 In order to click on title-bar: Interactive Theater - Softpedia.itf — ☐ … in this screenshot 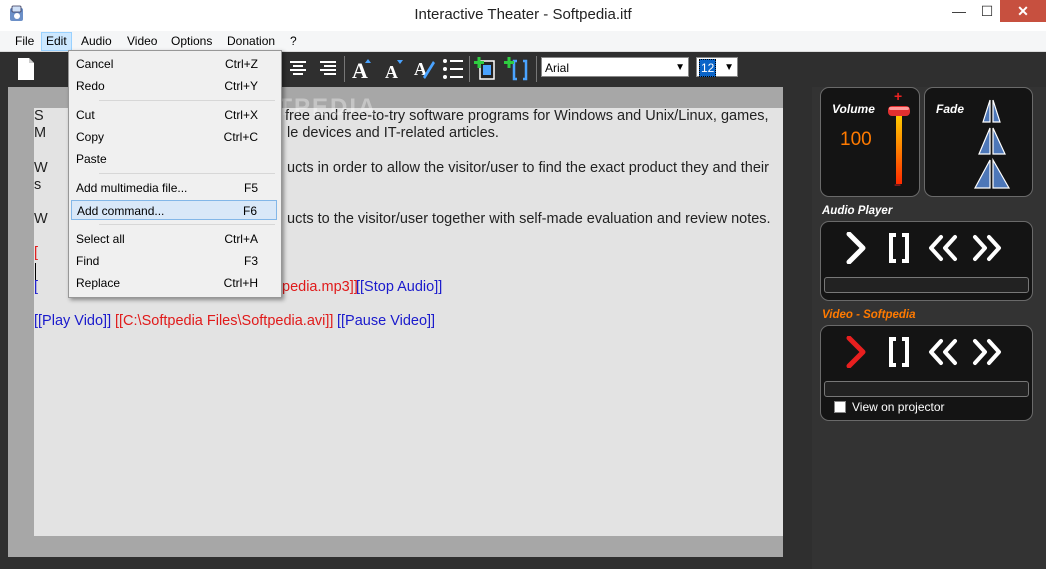, I will do `click(523, 15)`.